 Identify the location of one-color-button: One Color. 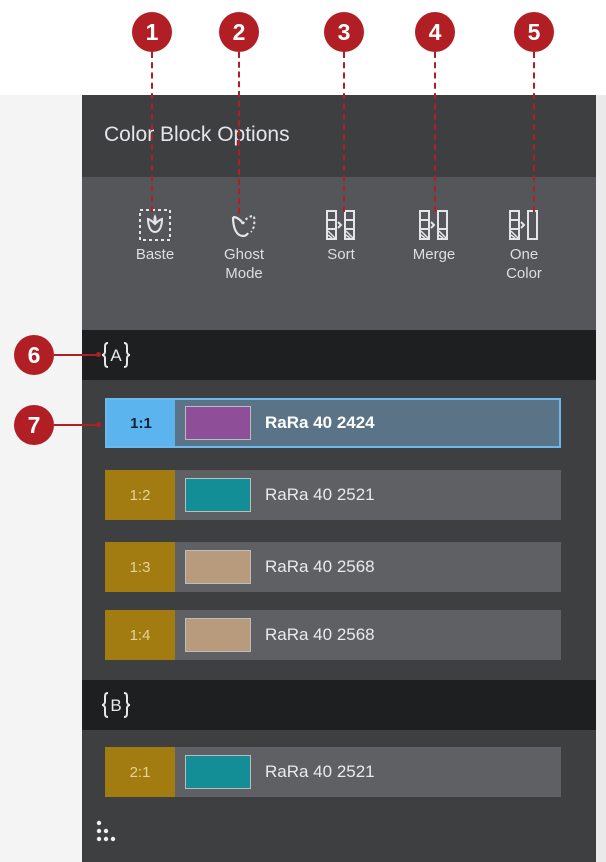
(524, 257).